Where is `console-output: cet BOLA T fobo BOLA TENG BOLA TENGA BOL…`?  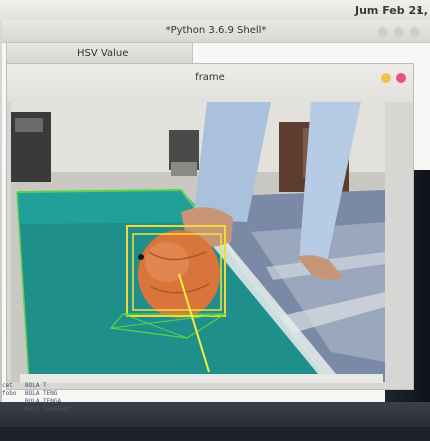 console-output: cet BOLA T fobo BOLA TENG BOLA TENGA BOL… is located at coordinates (43, 400).